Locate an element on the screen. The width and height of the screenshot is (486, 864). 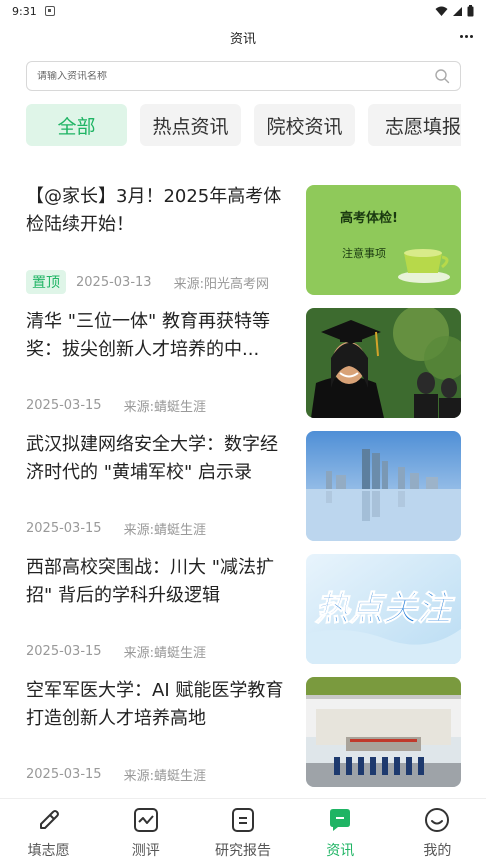
document-icon is located at coordinates (243, 820).